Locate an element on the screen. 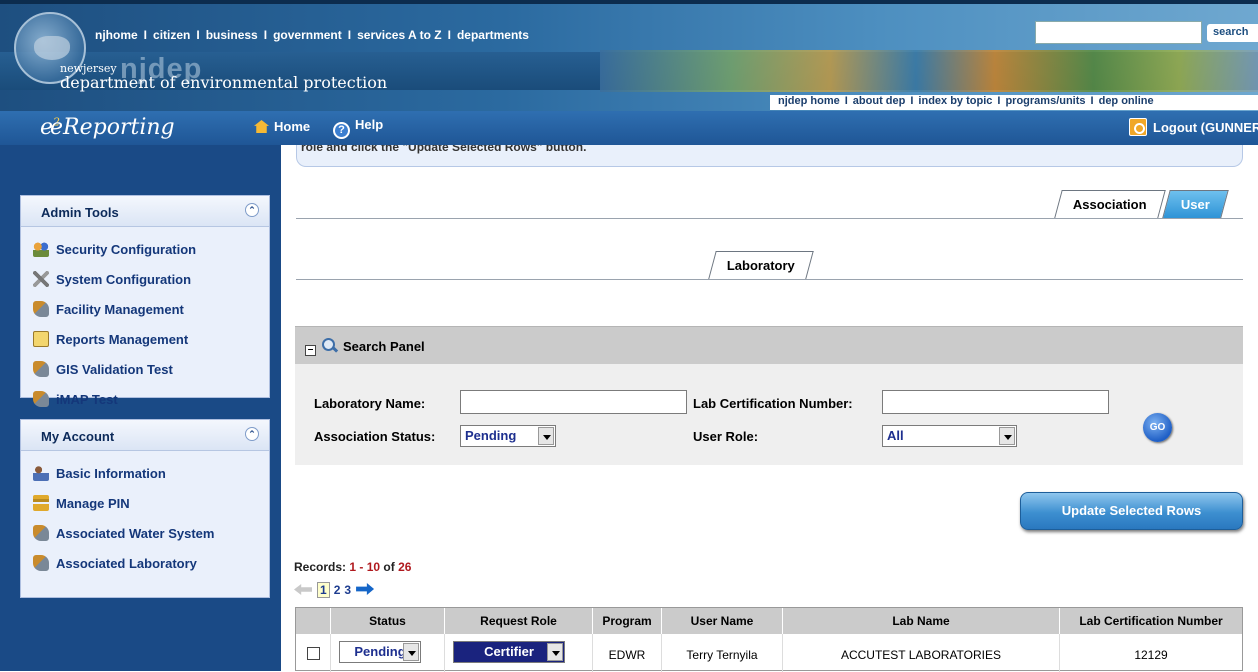 This screenshot has height=672, width=1258. sidebar-item-label: Reports Management is located at coordinates (122, 339).